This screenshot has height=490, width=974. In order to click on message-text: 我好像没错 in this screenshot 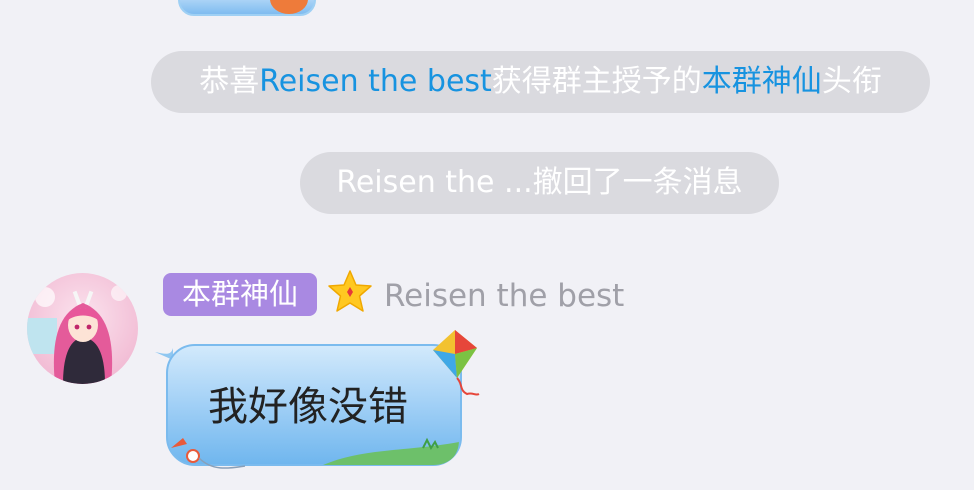, I will do `click(308, 407)`.